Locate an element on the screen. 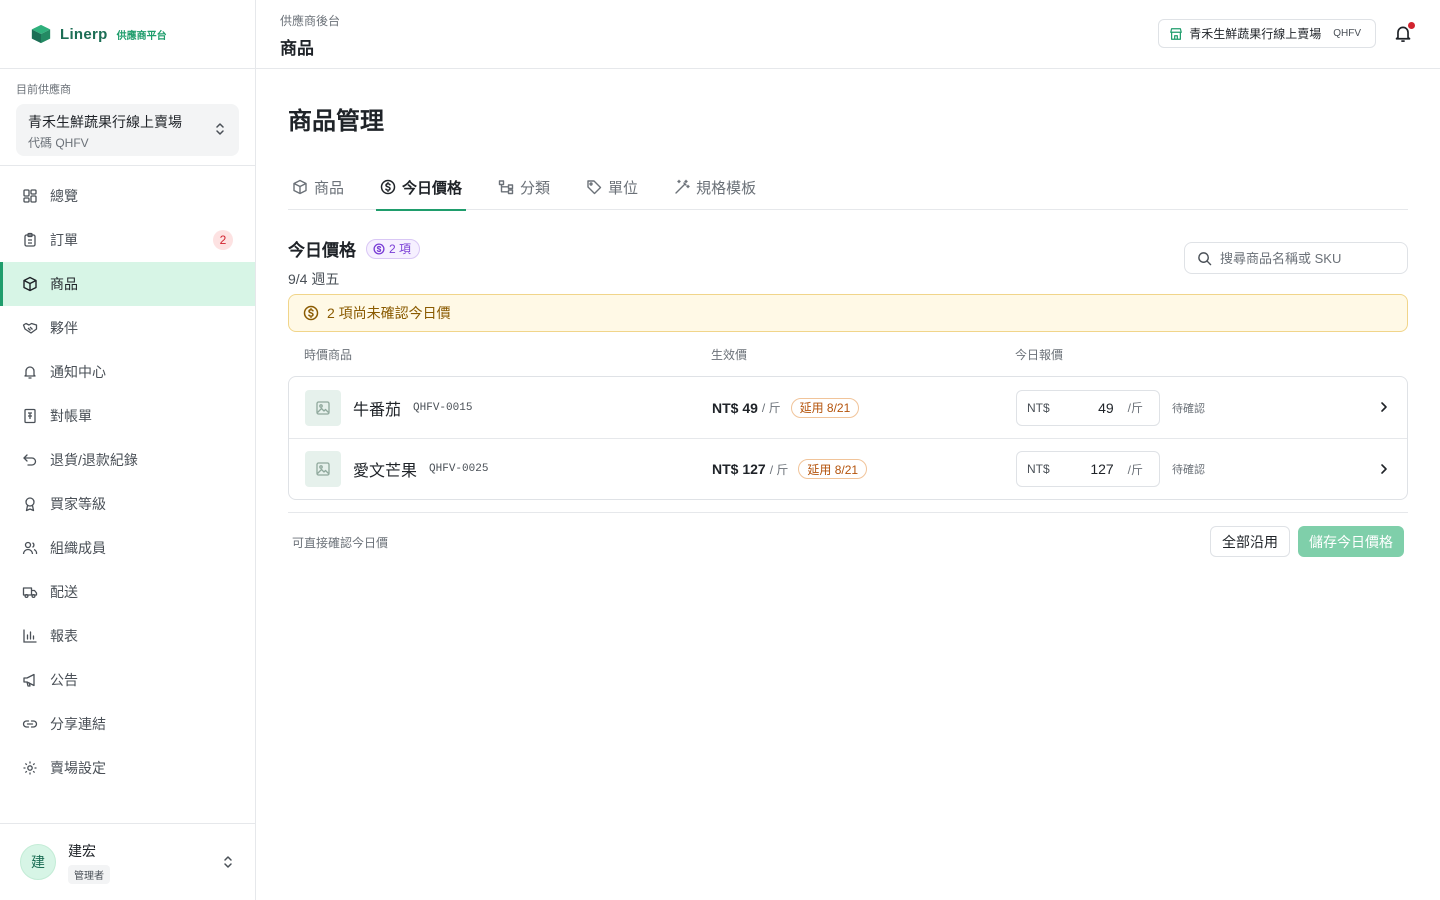 This screenshot has height=900, width=1440. item-count-badge: 2 項 is located at coordinates (393, 248).